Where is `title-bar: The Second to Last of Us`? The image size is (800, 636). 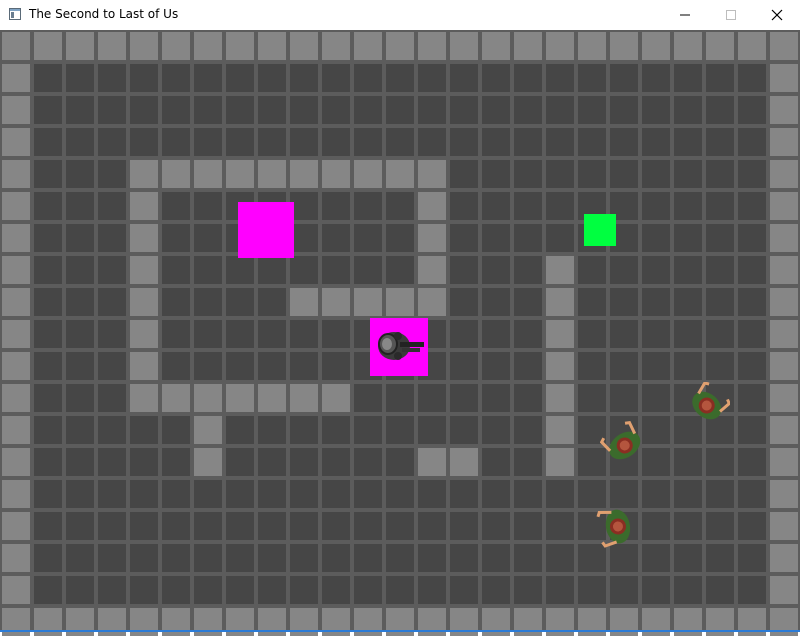 title-bar: The Second to Last of Us is located at coordinates (400, 15).